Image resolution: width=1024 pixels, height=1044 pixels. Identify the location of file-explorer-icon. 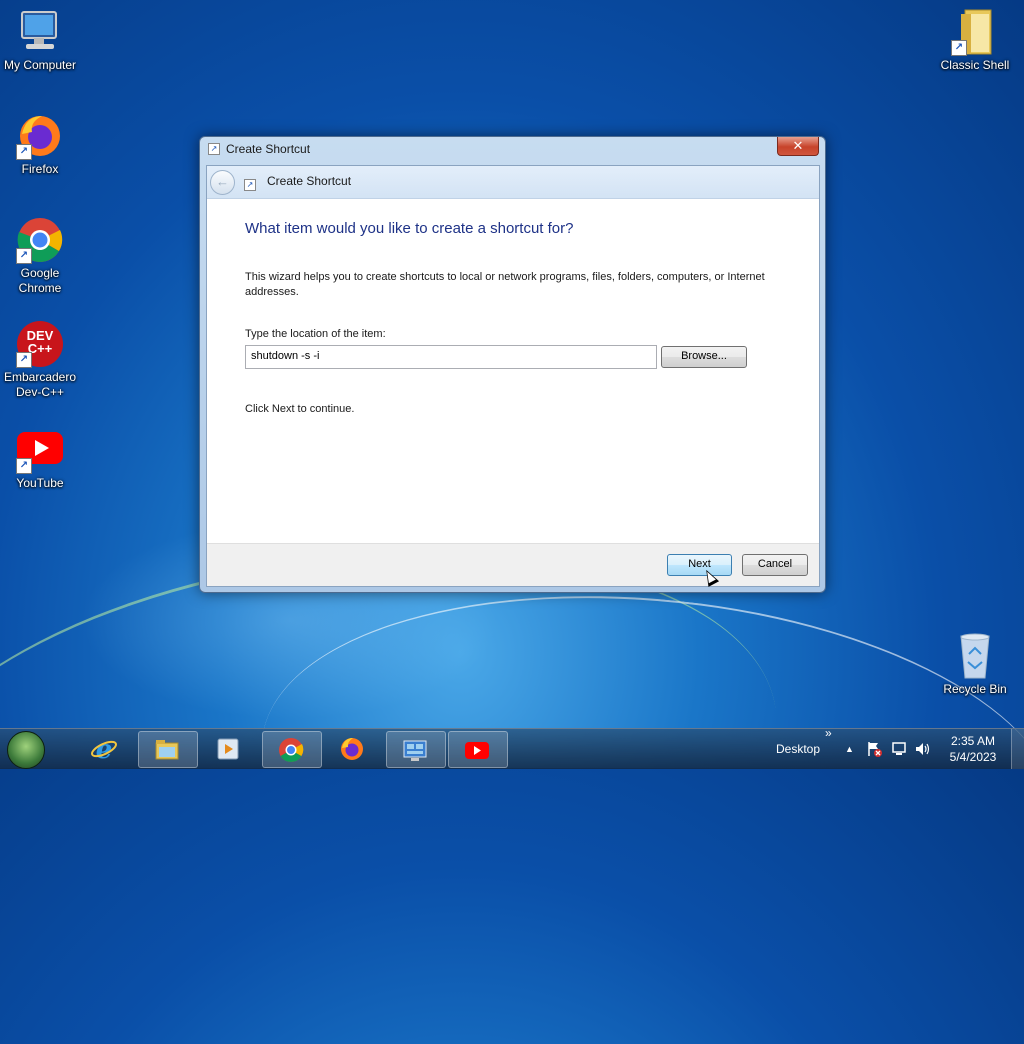
(167, 750).